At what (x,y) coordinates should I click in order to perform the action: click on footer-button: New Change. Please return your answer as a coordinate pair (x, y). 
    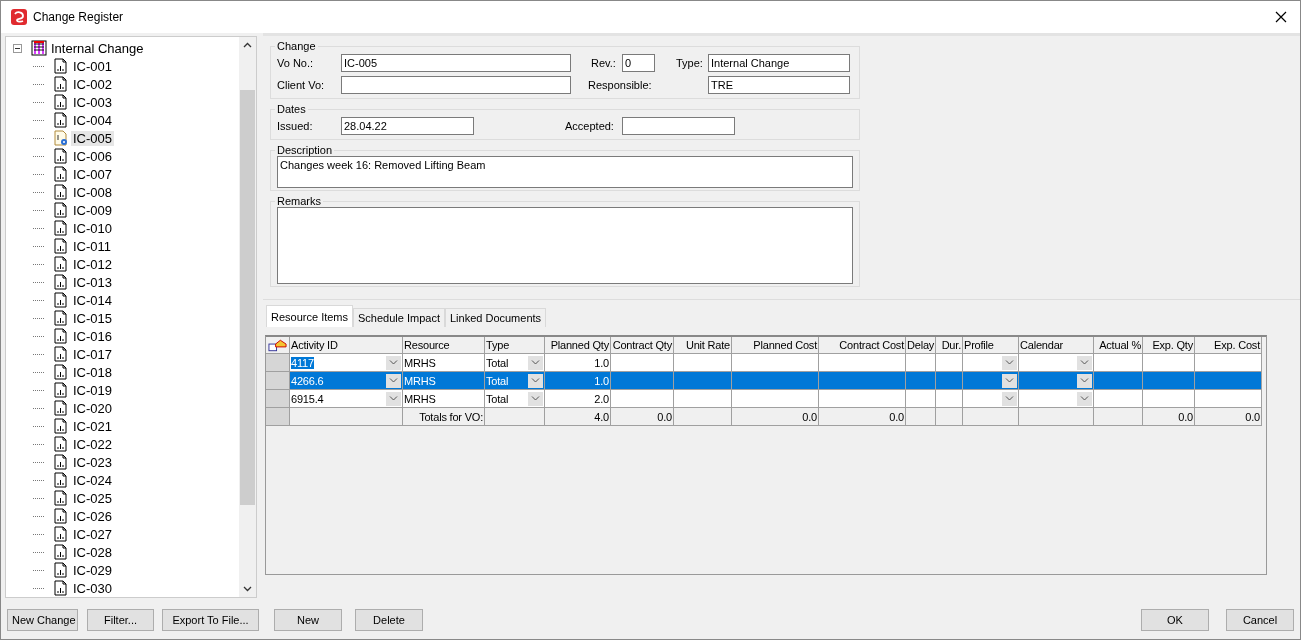
    Looking at the image, I should click on (42, 620).